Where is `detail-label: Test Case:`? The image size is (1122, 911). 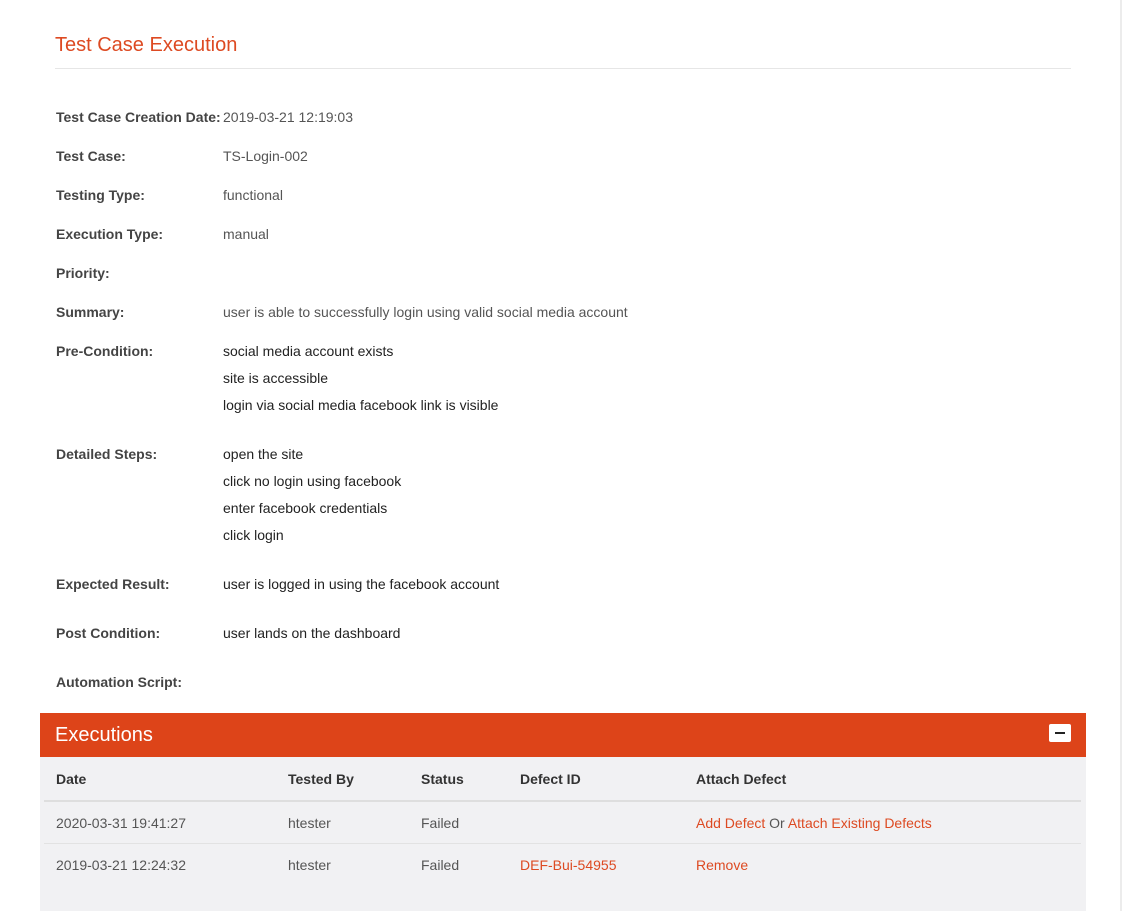 detail-label: Test Case: is located at coordinates (91, 156).